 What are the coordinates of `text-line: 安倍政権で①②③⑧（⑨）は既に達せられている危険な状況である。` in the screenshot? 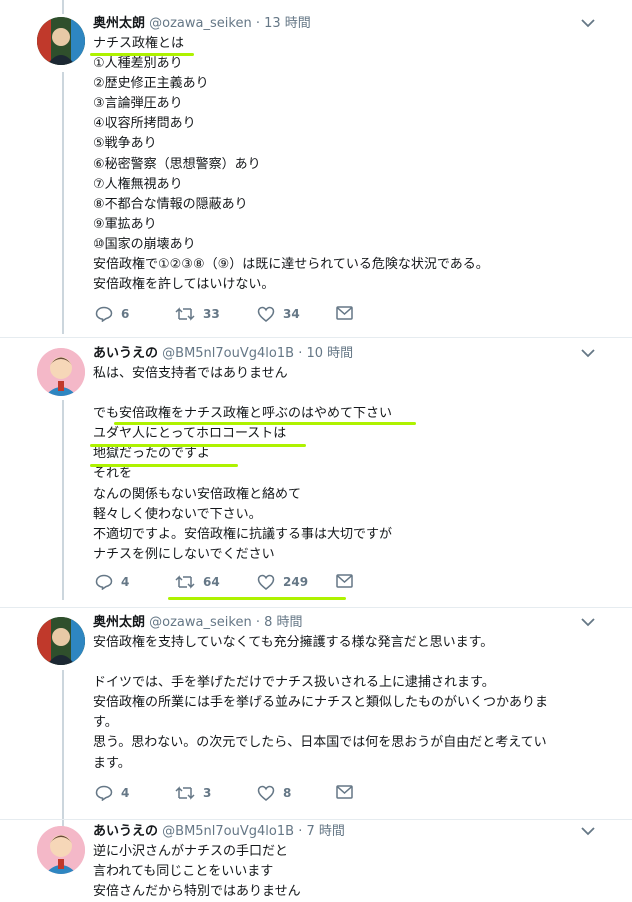 It's located at (291, 265).